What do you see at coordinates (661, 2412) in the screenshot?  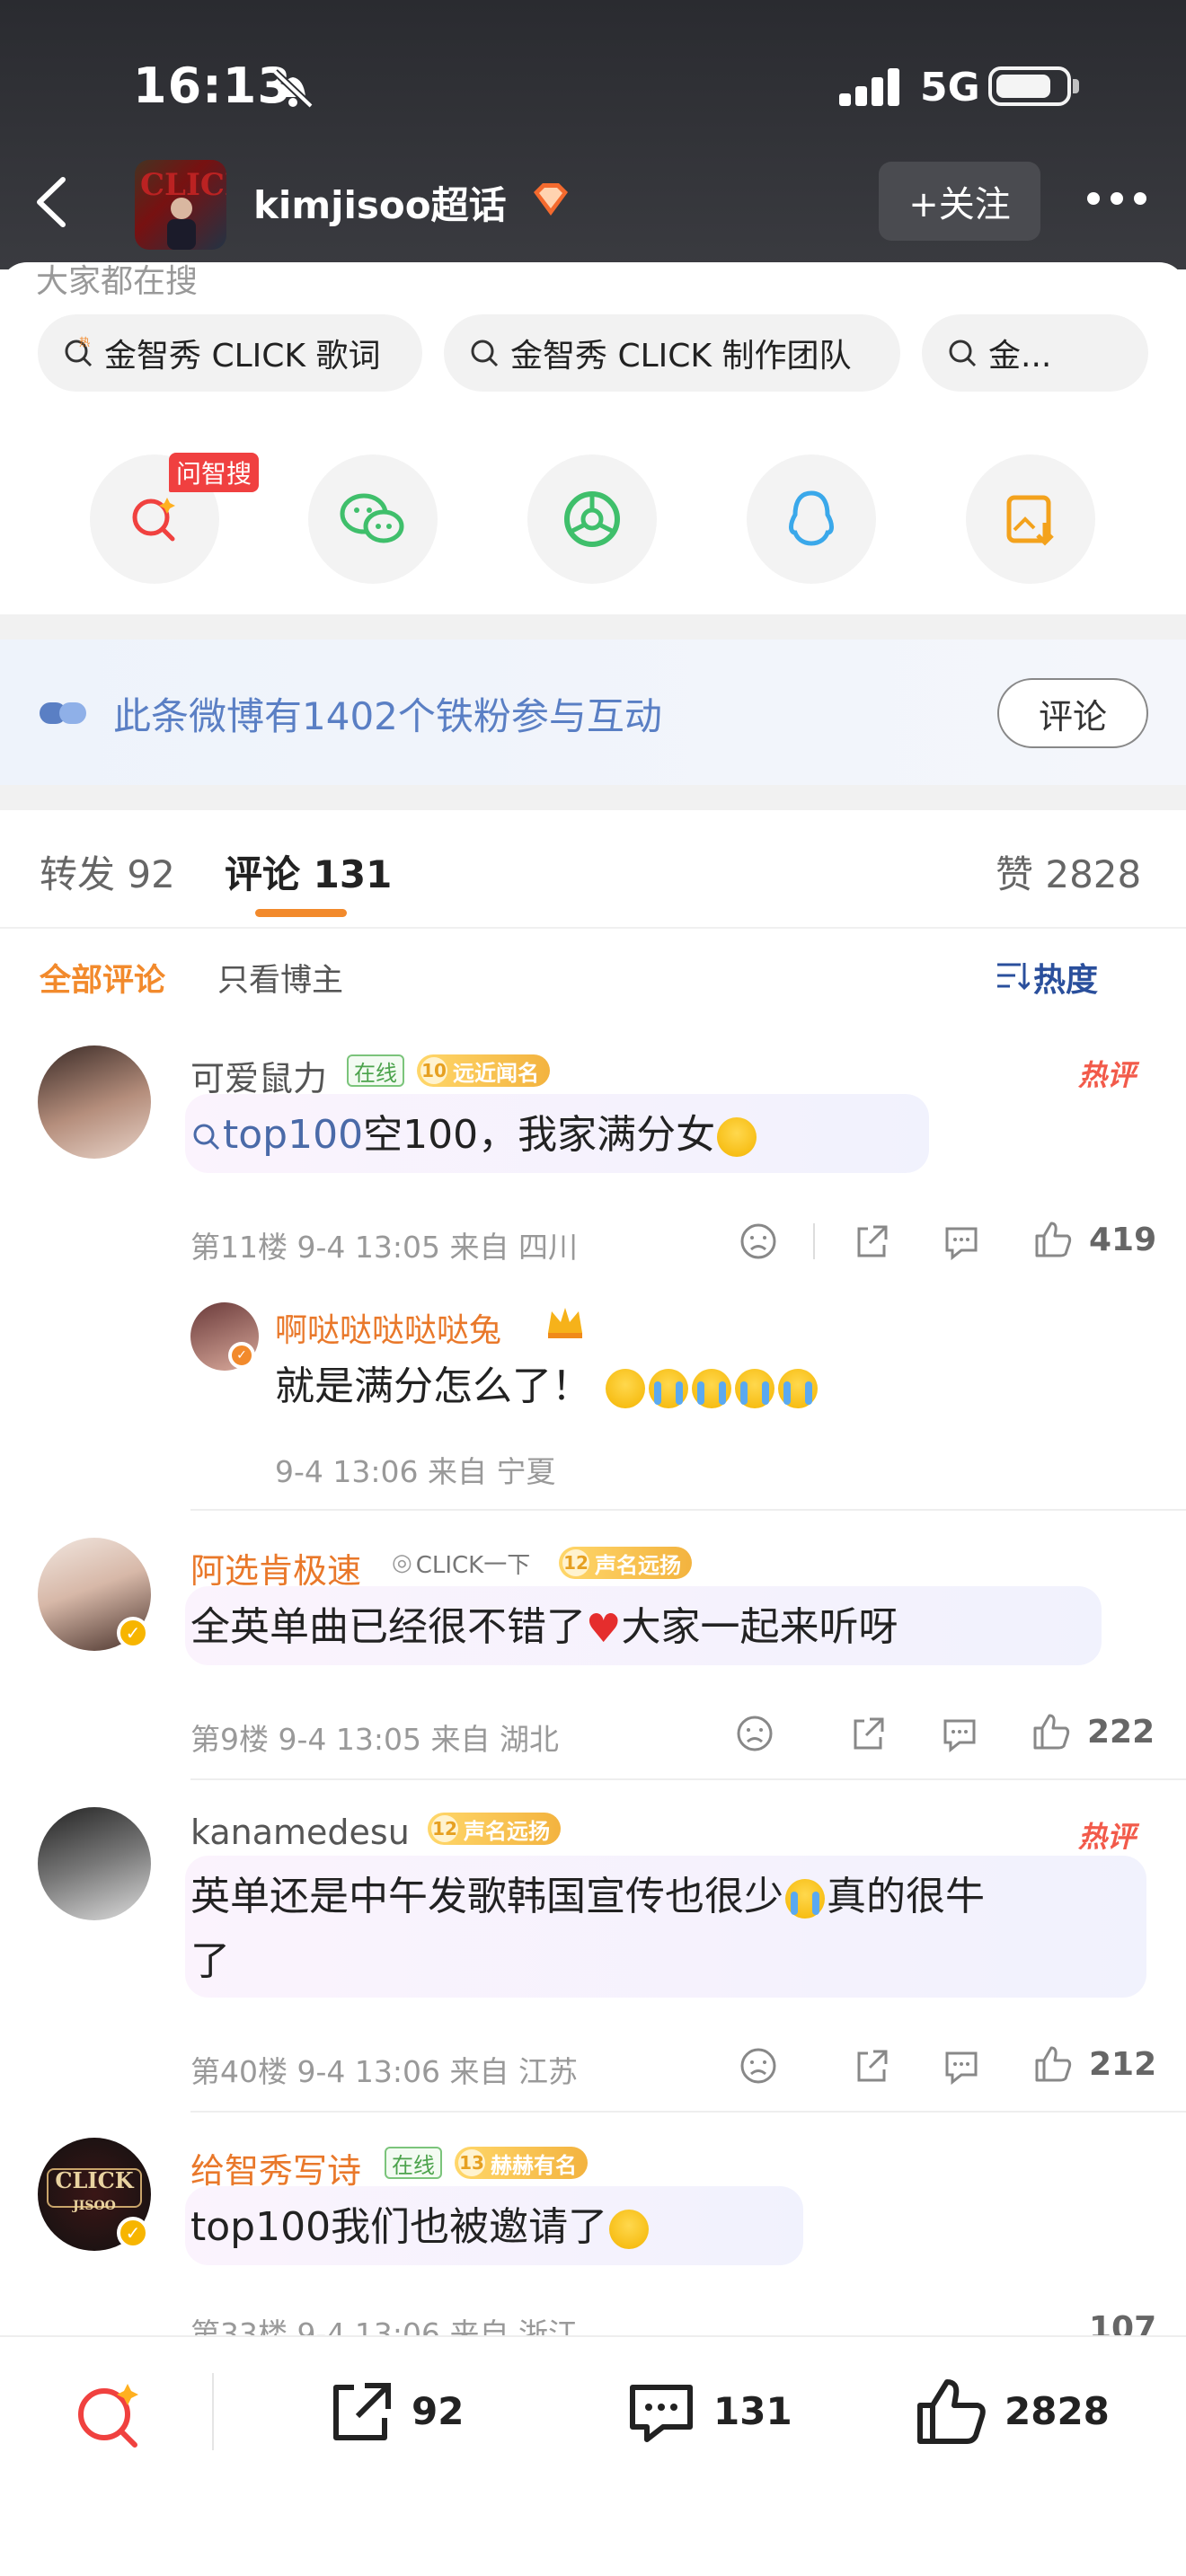 I see `comment-icon` at bounding box center [661, 2412].